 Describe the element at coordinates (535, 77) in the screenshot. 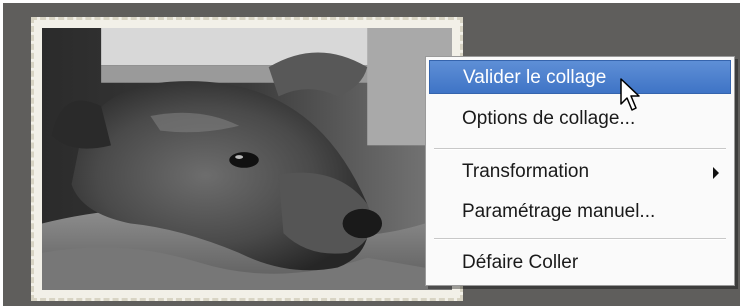

I see `menu-item-label: Valider le collage` at that location.